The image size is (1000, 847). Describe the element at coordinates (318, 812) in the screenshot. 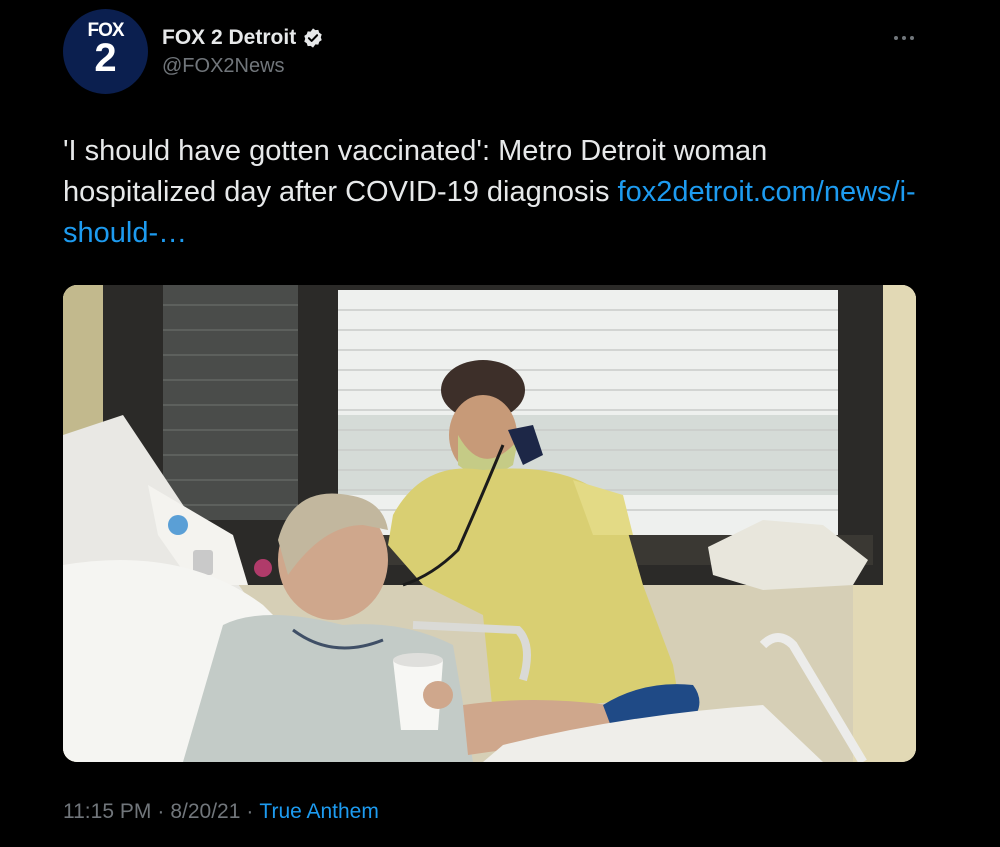

I see `tweet-source-link: True Anthem` at that location.